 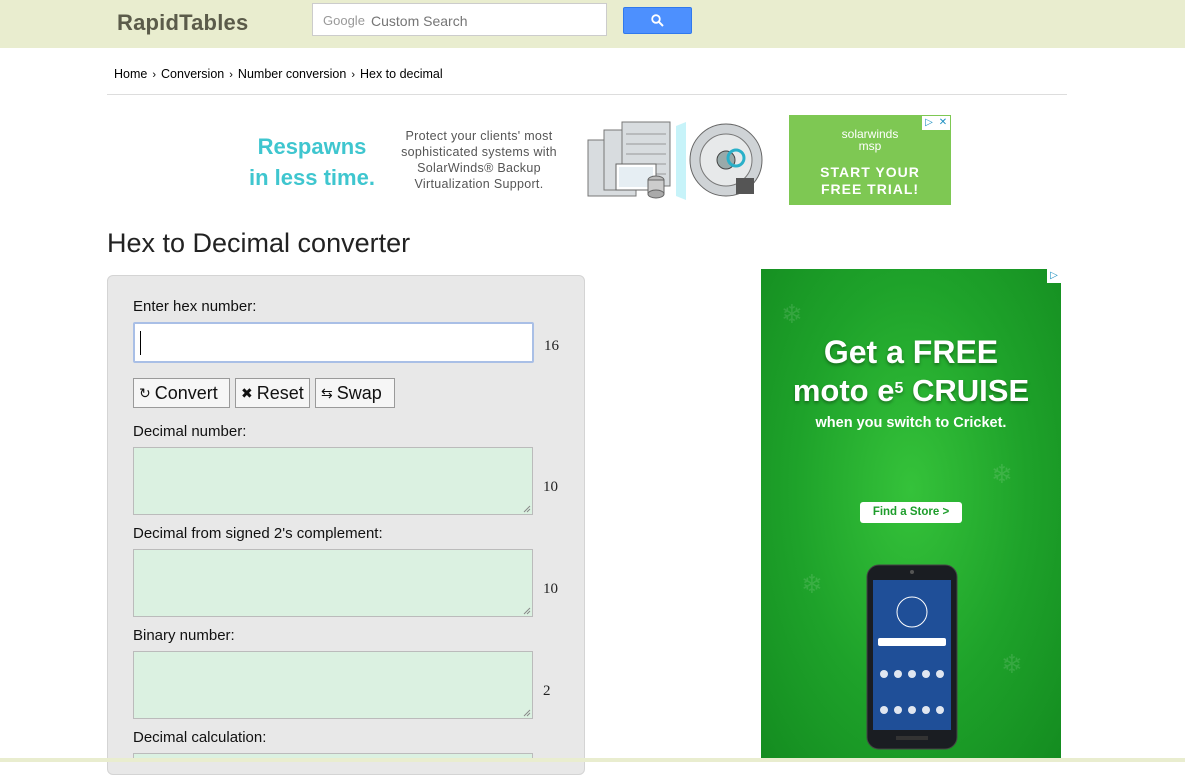 What do you see at coordinates (359, 392) in the screenshot?
I see `swap-label: Swap` at bounding box center [359, 392].